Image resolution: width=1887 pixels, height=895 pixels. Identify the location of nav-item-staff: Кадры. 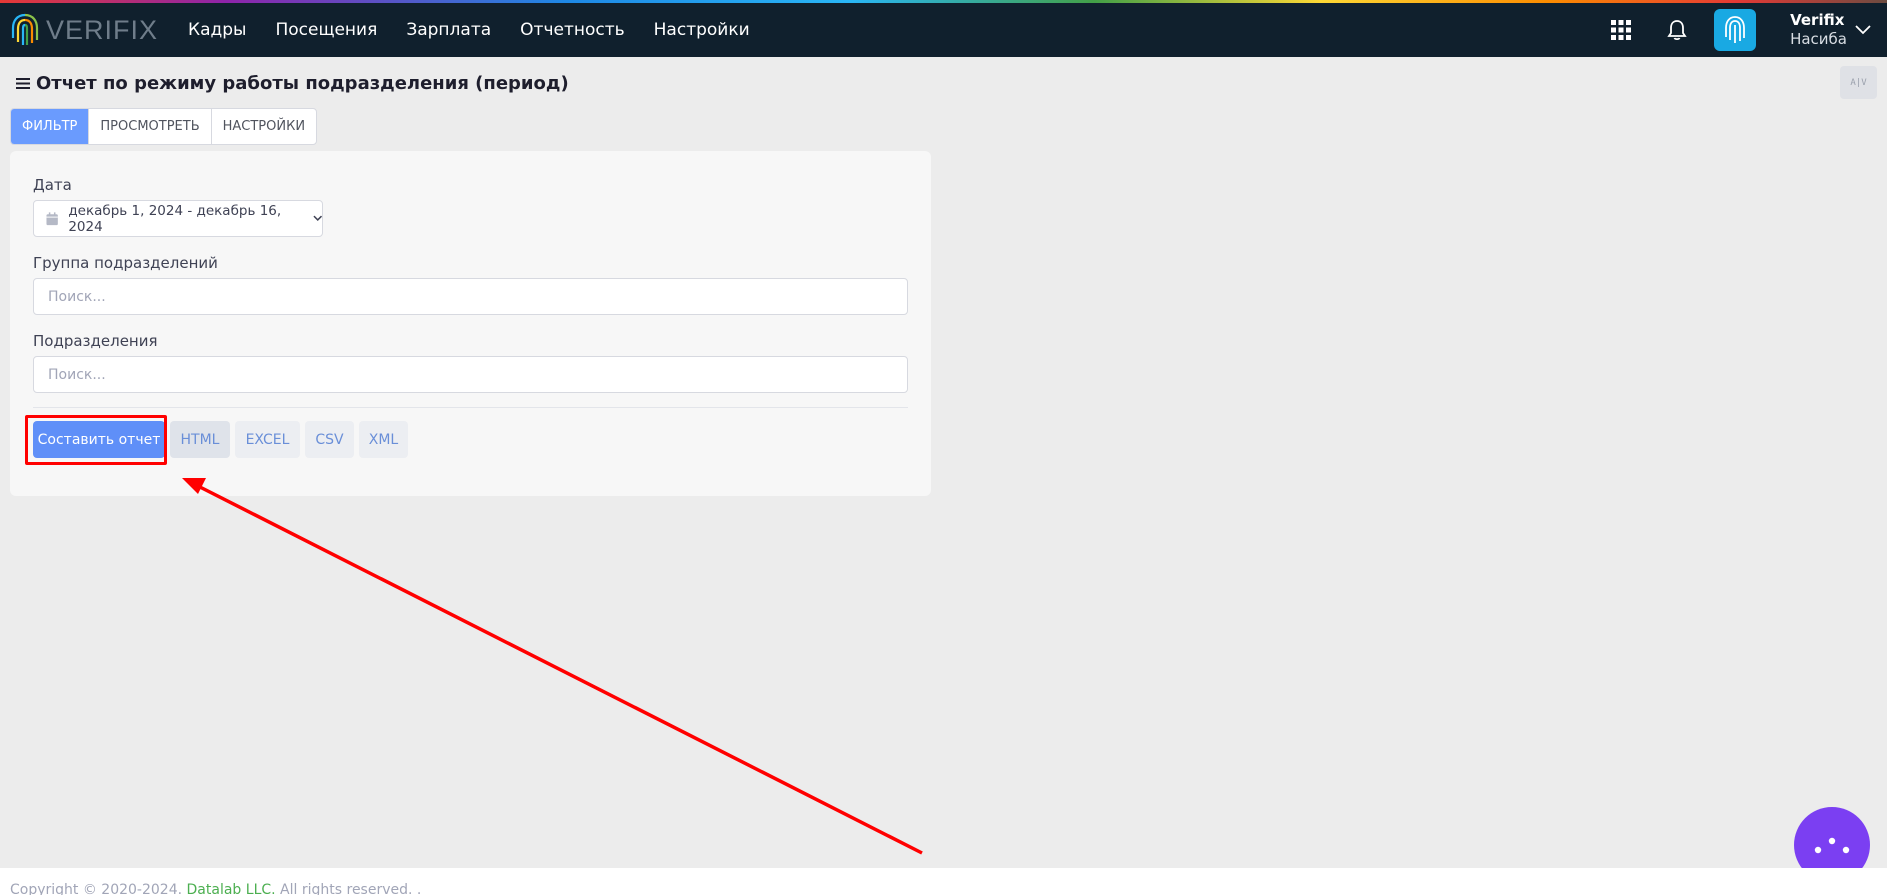
(217, 30).